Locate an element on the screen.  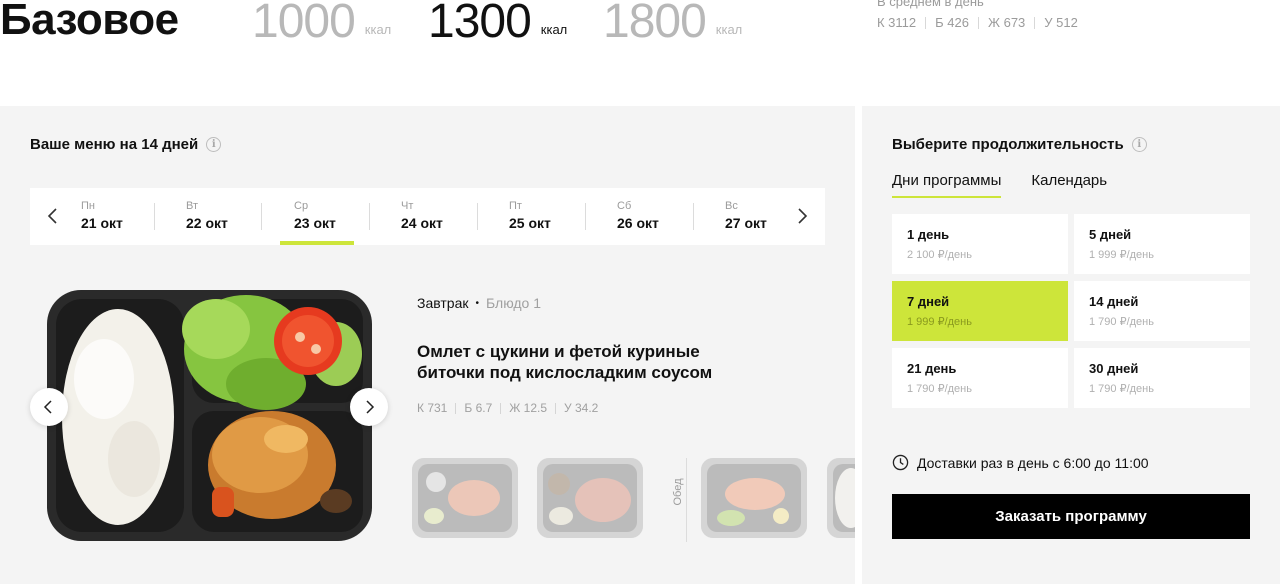
day-weekday: Вт is located at coordinates (192, 206).